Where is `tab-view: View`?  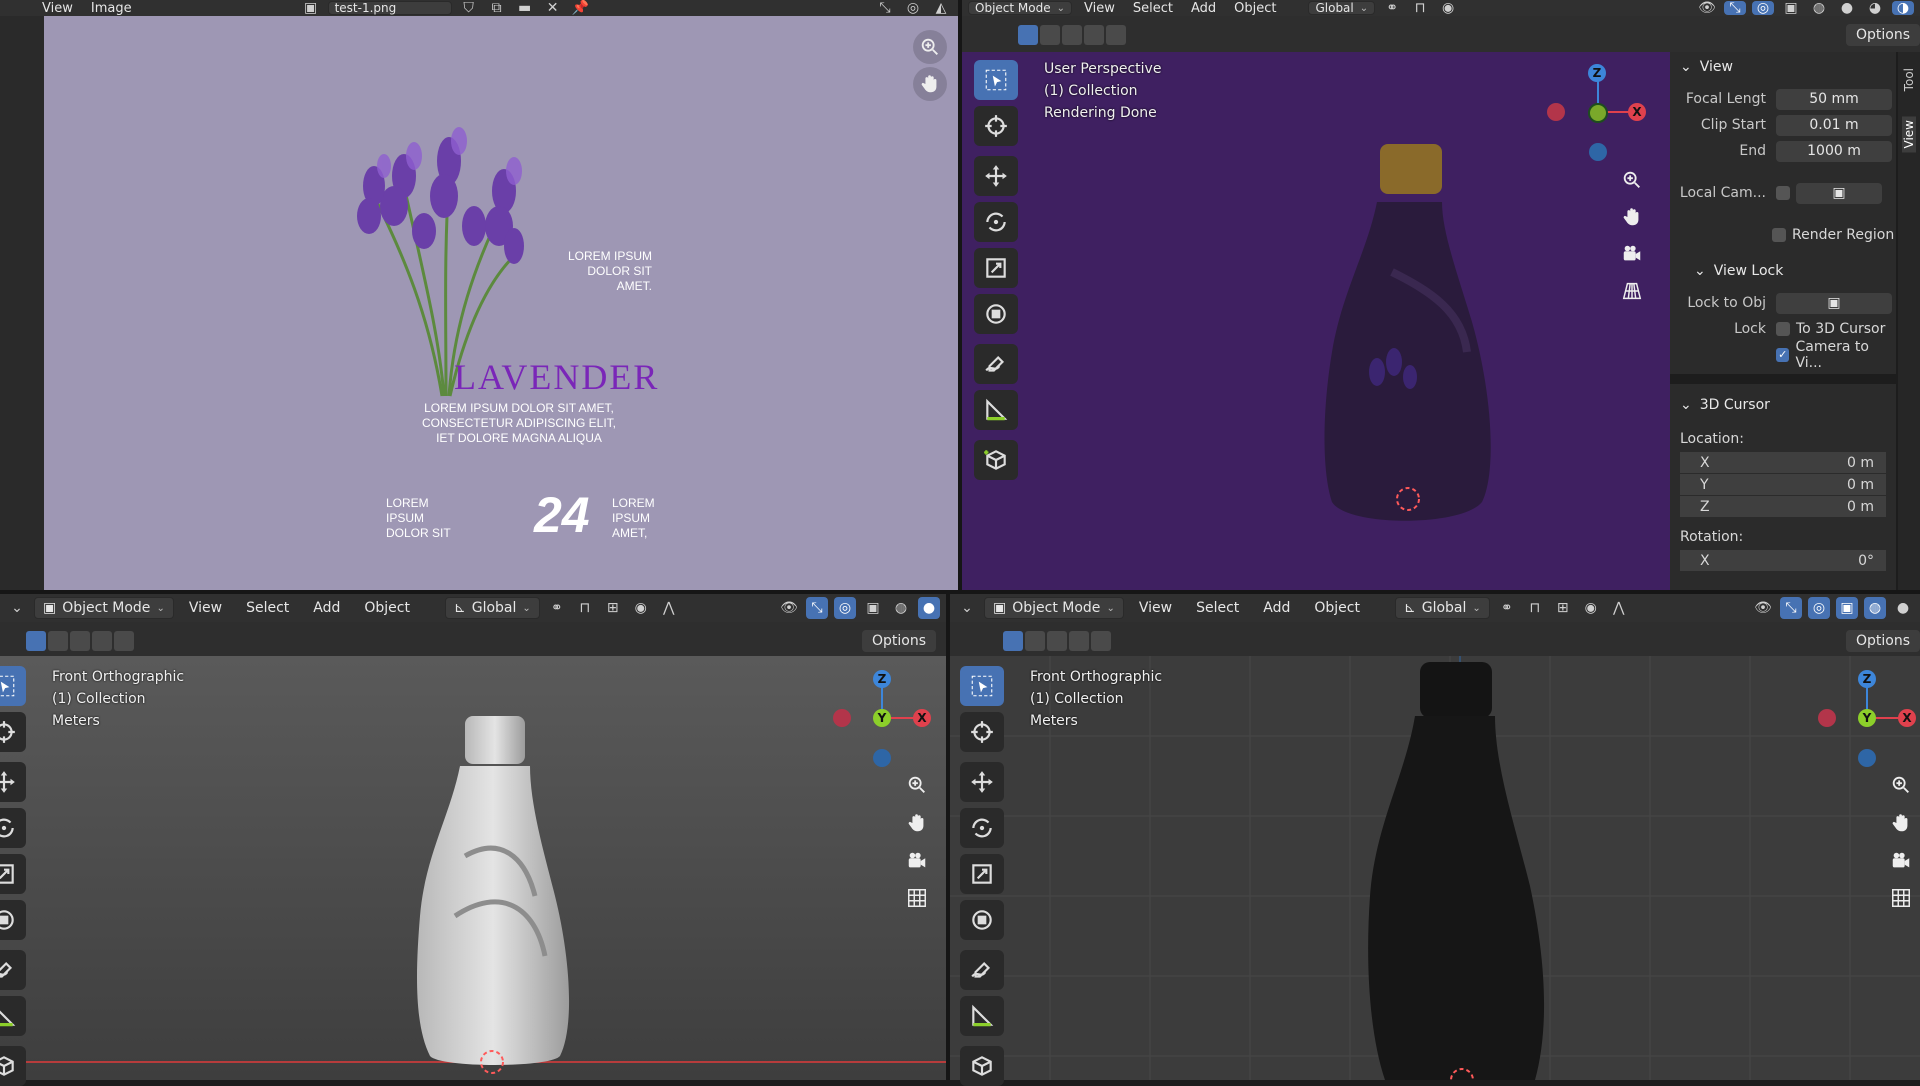
tab-view: View is located at coordinates (1909, 134).